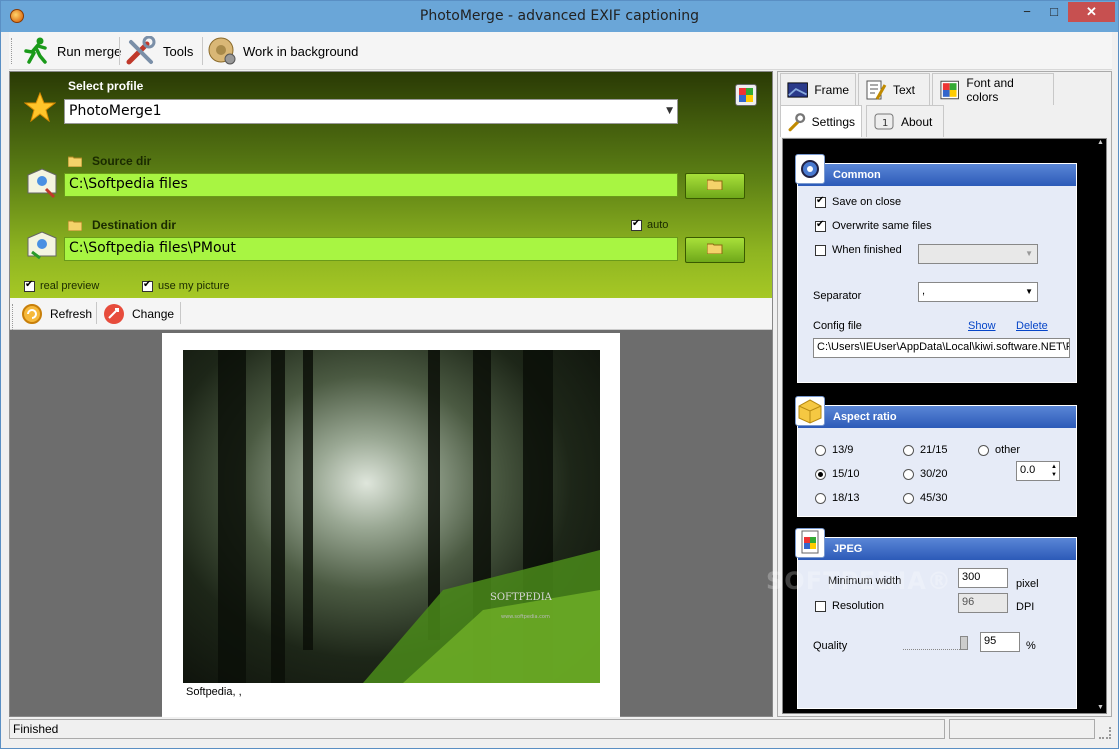 This screenshot has width=1119, height=749. What do you see at coordinates (371, 111) in the screenshot?
I see `profile-select: PhotoMerge1 ▼` at bounding box center [371, 111].